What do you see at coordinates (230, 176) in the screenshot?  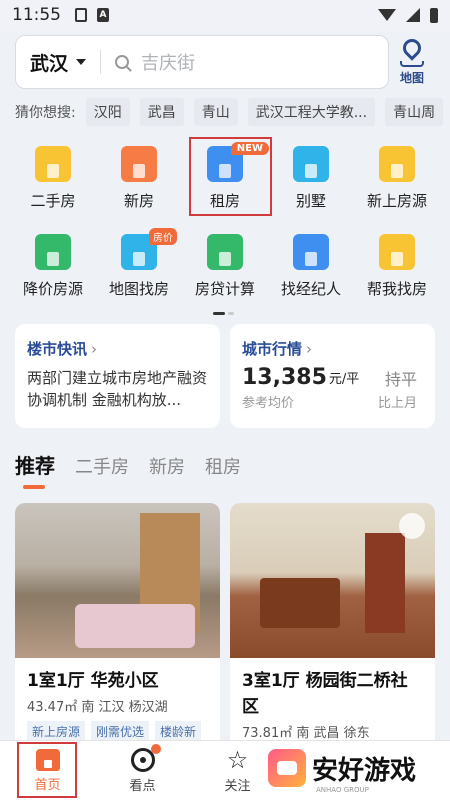 I see `rent-highlight-box` at bounding box center [230, 176].